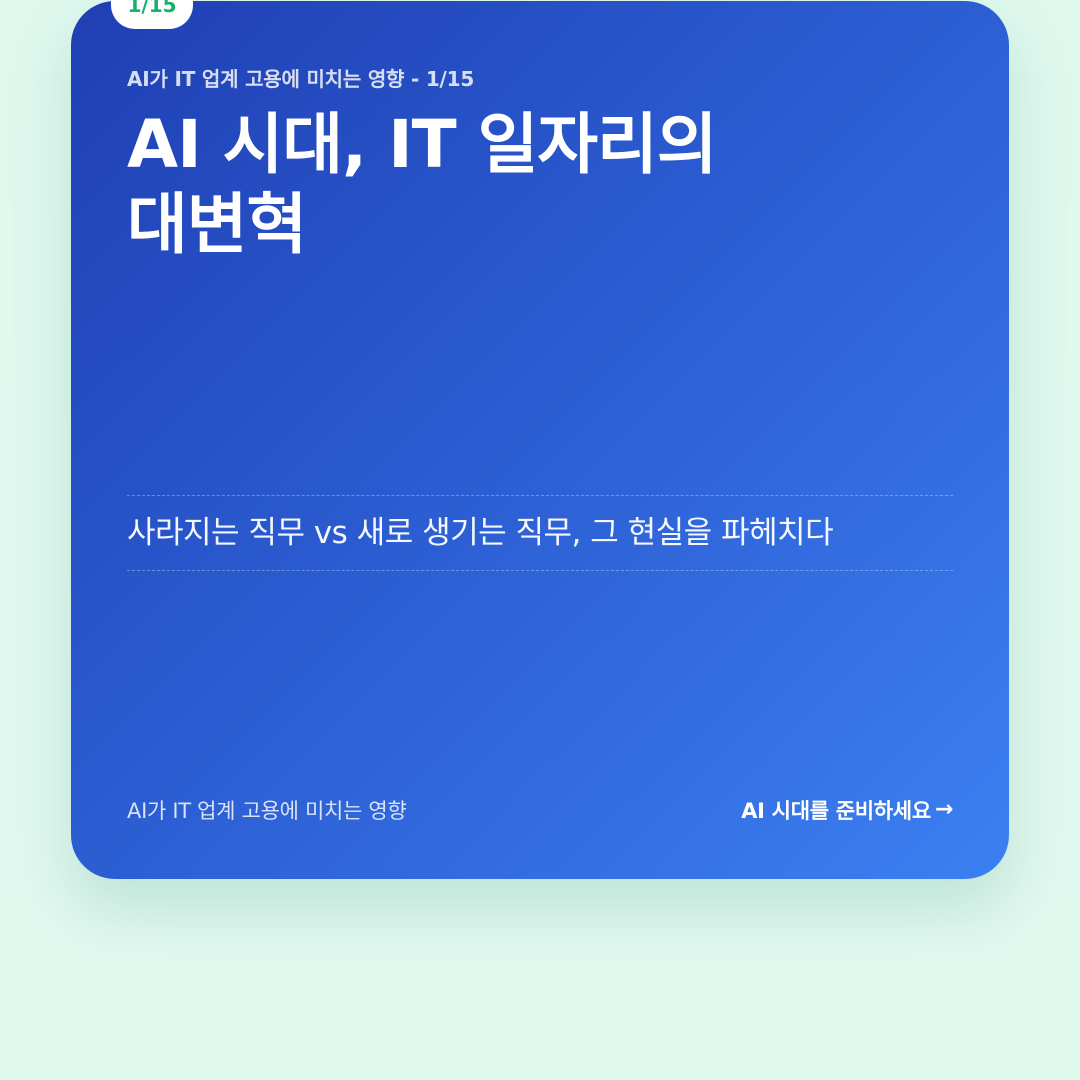 The image size is (1080, 1080). I want to click on cta-link: AI 시대를 준비하세요 →, so click(847, 810).